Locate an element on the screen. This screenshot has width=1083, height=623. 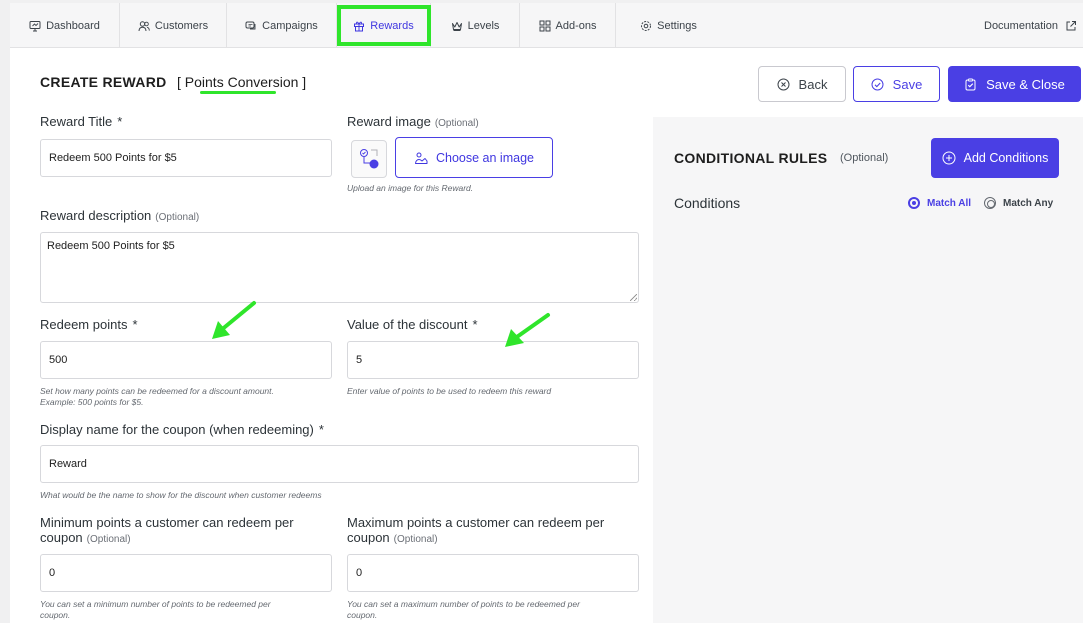
reward-title-label: Reward Title * is located at coordinates (81, 121).